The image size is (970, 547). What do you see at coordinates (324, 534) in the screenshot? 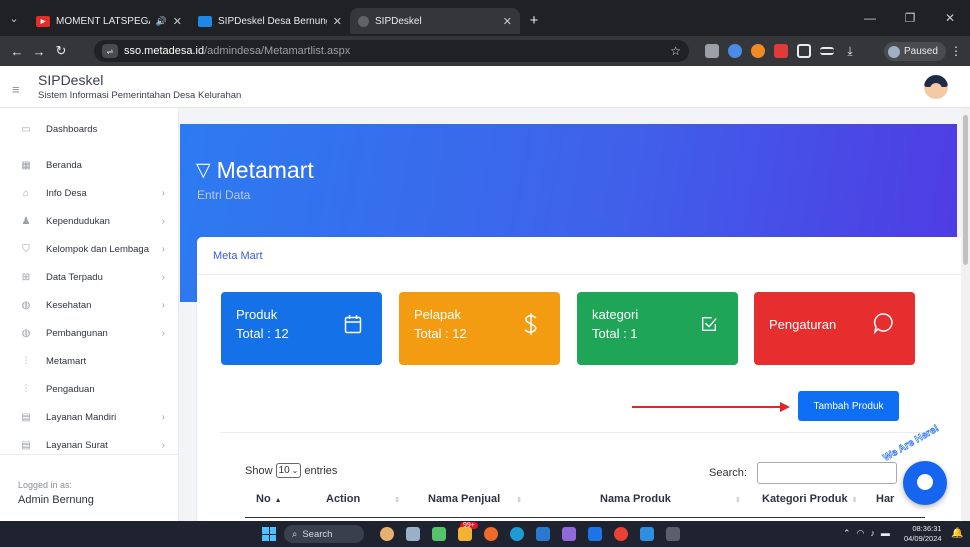
I see `taskbar-search: ⌕ Search` at bounding box center [324, 534].